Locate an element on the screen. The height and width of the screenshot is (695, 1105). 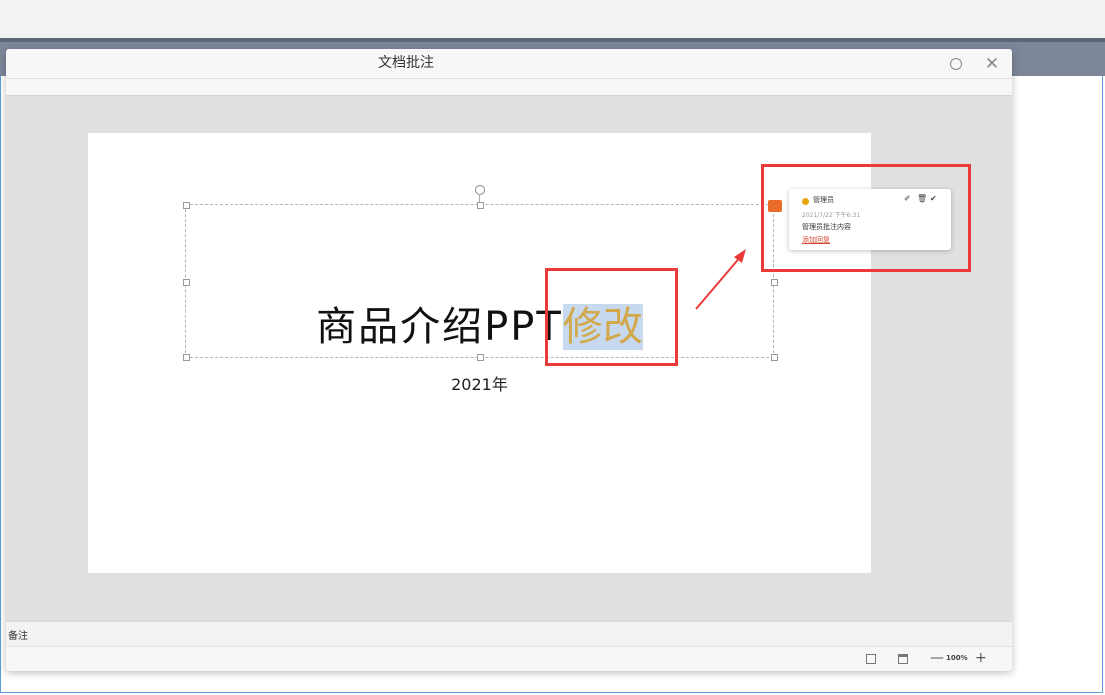
status-bar: — 100% + is located at coordinates (509, 658).